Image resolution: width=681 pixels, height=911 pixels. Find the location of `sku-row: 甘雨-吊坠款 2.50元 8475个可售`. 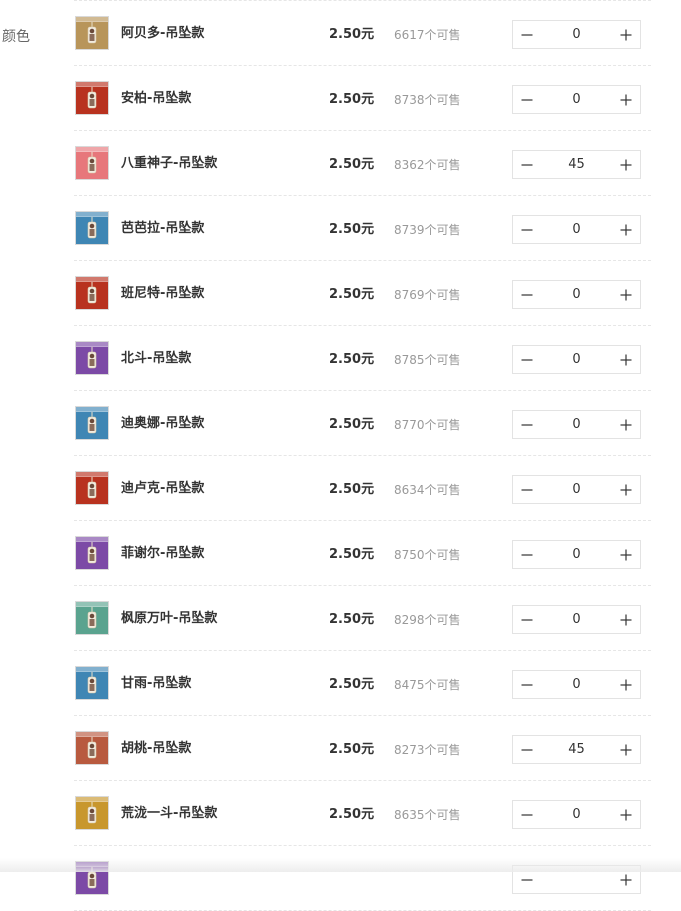

sku-row: 甘雨-吊坠款 2.50元 8475个可售 is located at coordinates (362, 683).